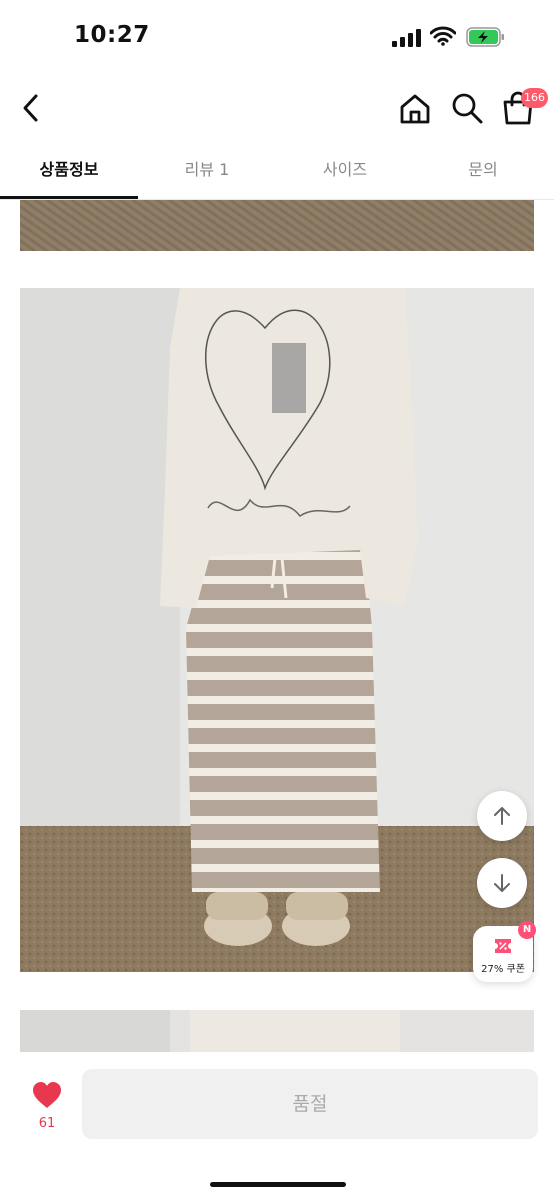 The height and width of the screenshot is (1200, 554). I want to click on search-icon, so click(467, 108).